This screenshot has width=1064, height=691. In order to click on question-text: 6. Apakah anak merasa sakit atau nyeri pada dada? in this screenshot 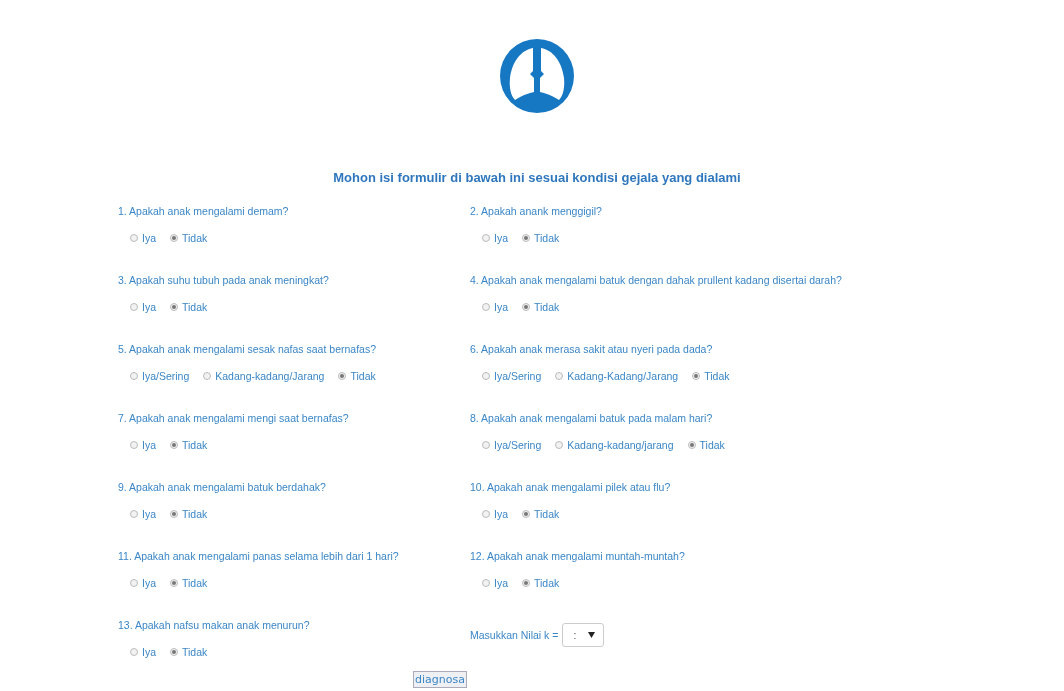, I will do `click(591, 349)`.